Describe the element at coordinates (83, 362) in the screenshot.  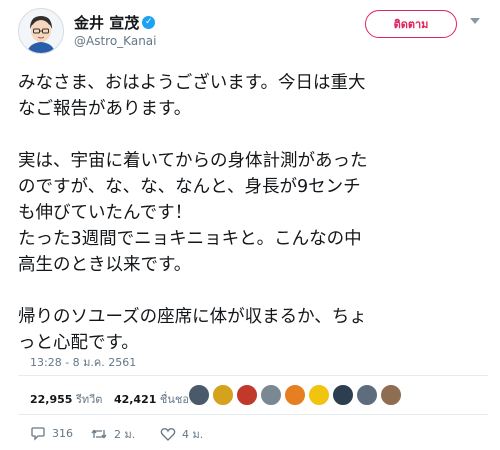
I see `tweet-timestamp: 13:28 - 8 ม.ค. 2561` at that location.